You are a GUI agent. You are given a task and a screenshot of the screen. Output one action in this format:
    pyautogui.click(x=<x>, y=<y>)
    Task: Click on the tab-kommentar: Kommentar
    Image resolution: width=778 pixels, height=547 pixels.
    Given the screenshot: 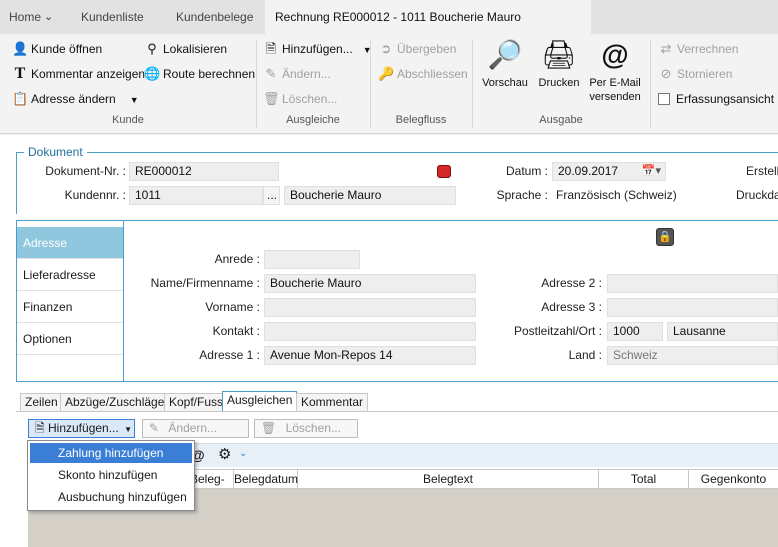 What is the action you would take?
    pyautogui.click(x=332, y=402)
    